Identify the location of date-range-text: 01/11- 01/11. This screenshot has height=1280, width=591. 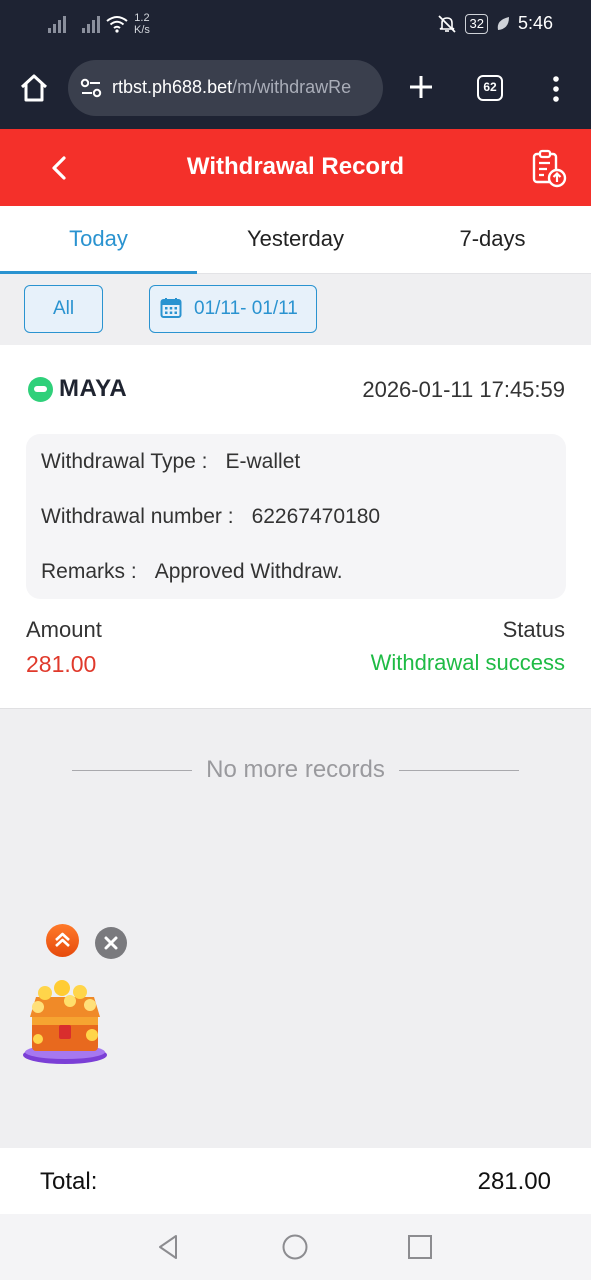
(246, 308).